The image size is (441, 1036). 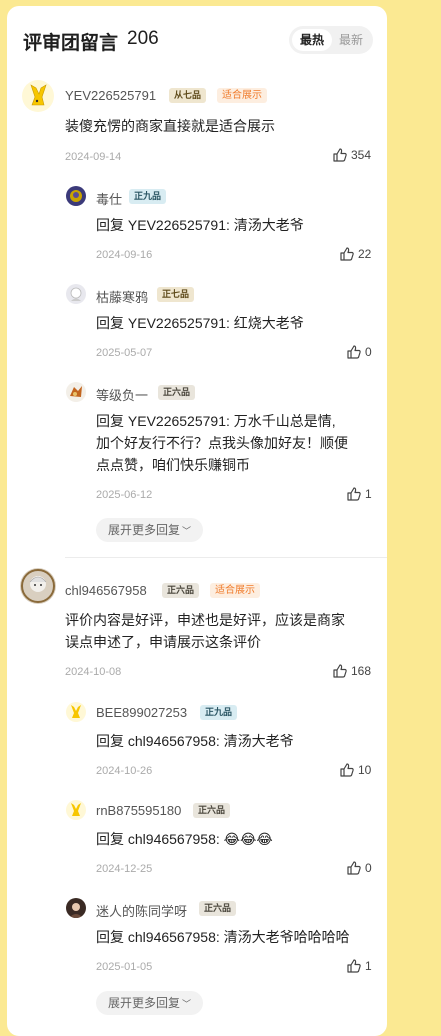 I want to click on username: chl946567958, so click(x=106, y=590).